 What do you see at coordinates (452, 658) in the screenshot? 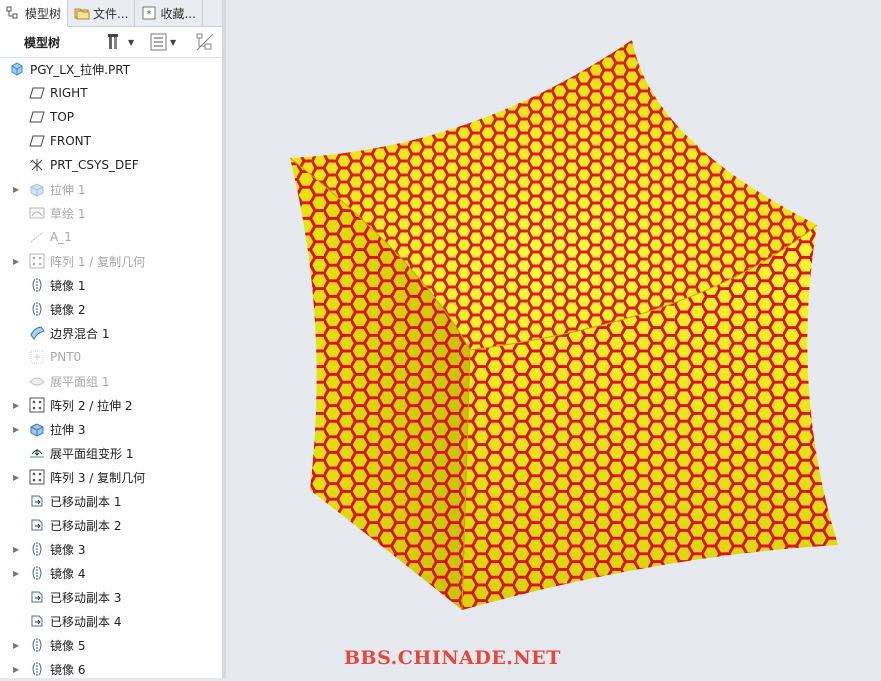
I see `watermark-text: BBS.CHINADE.NET` at bounding box center [452, 658].